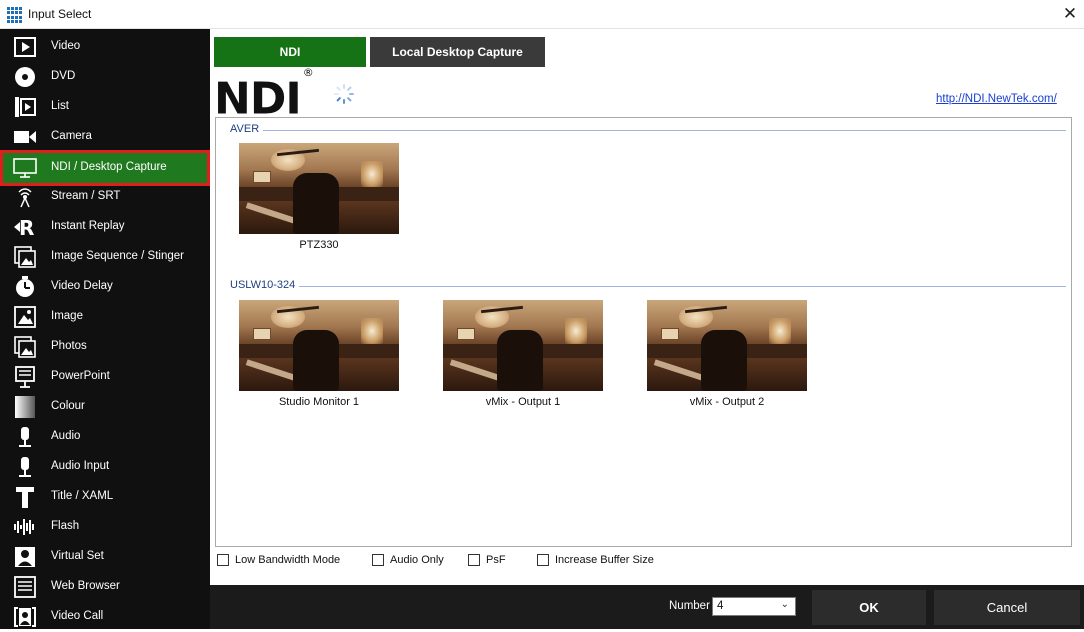 The width and height of the screenshot is (1084, 632). I want to click on sidebar-item-instant-replay: R Instant Replay, so click(105, 227).